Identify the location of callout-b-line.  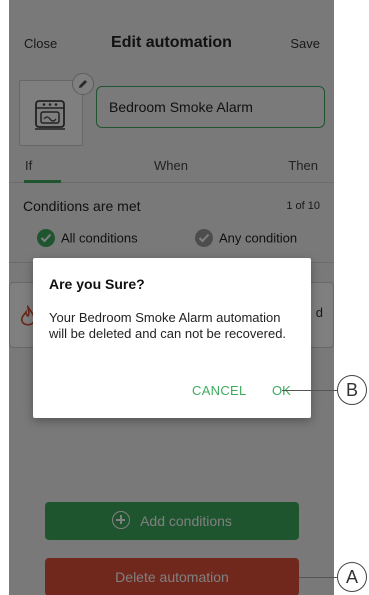
(309, 390).